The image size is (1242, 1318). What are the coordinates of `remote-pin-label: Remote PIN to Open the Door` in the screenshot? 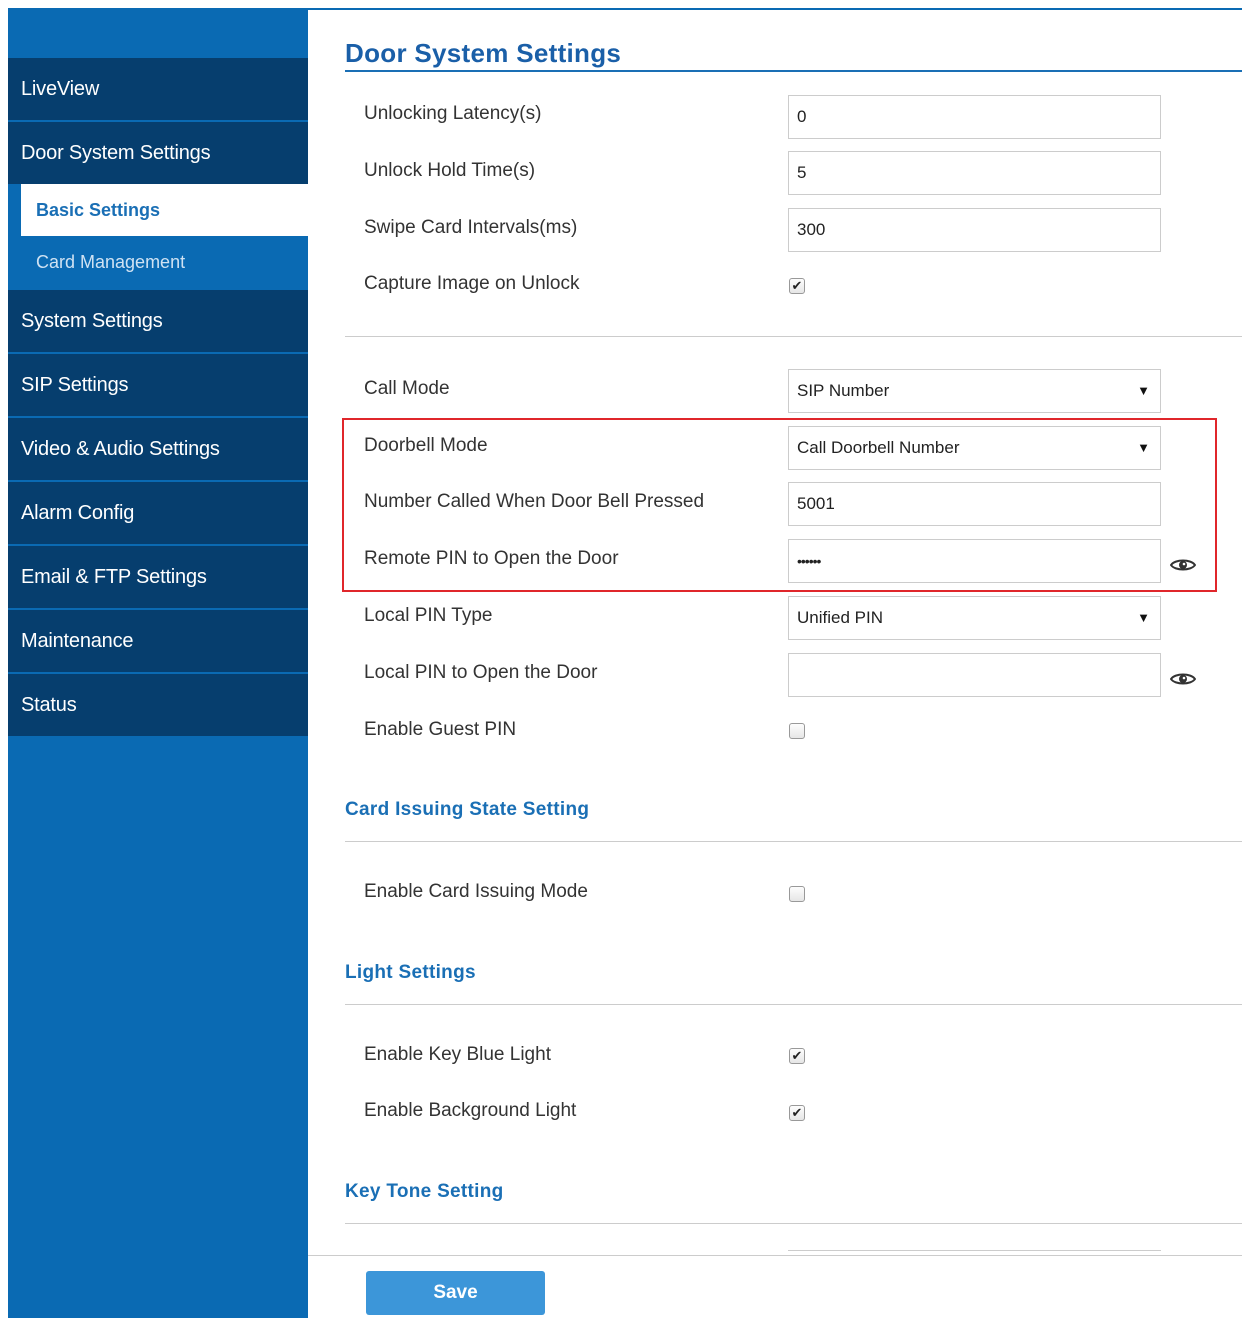 It's located at (491, 558).